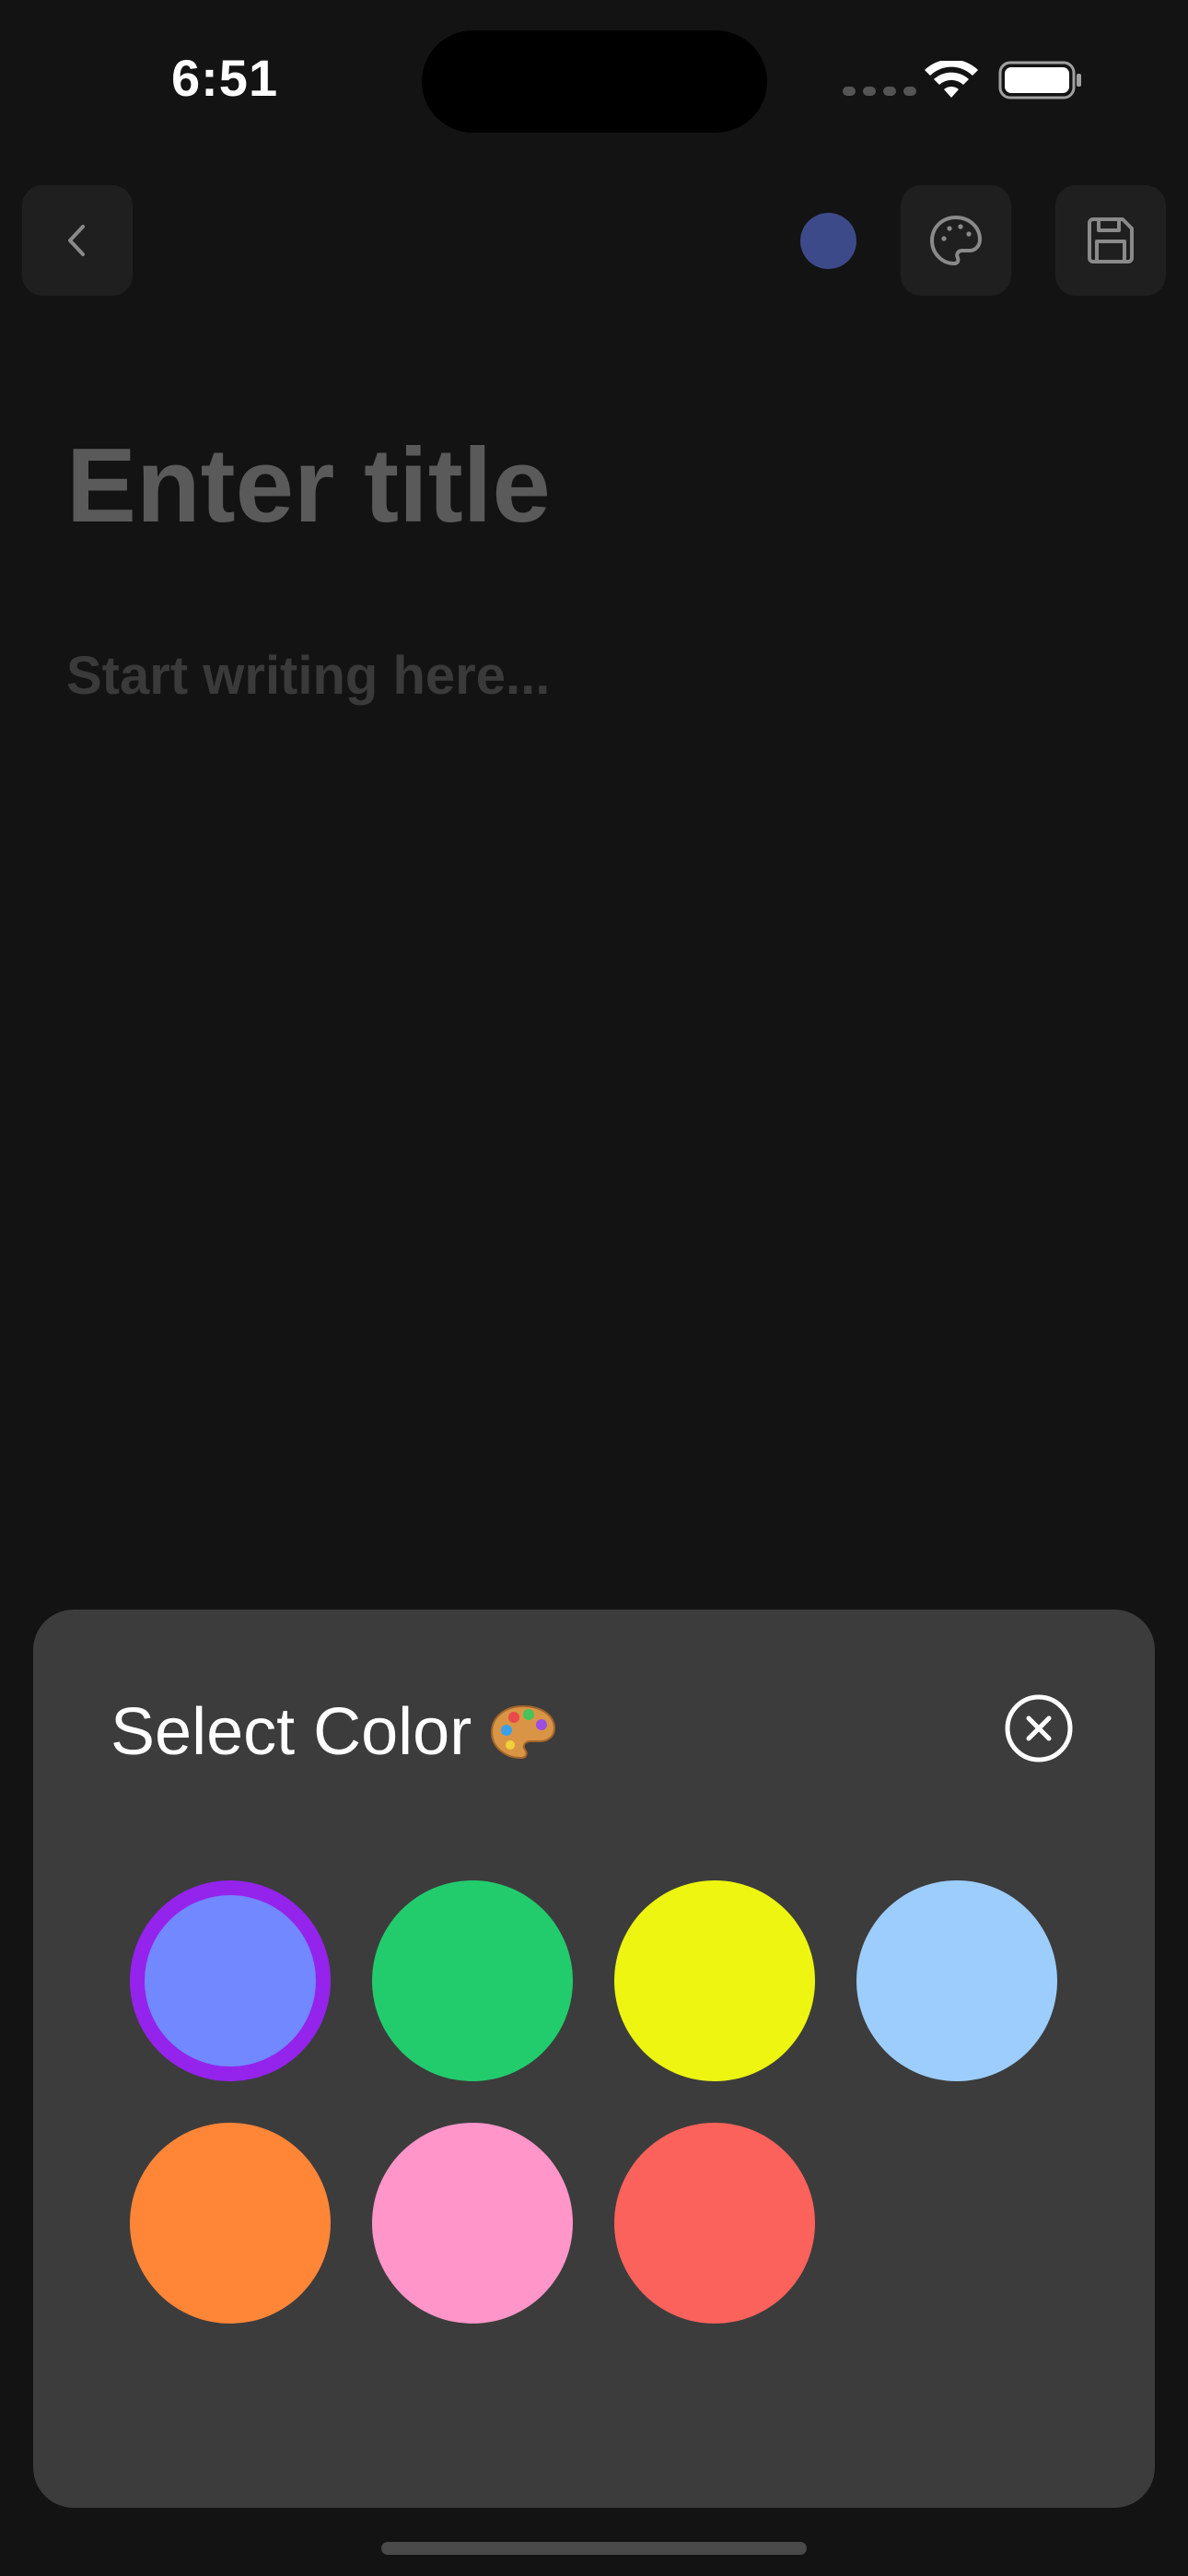  What do you see at coordinates (1039, 1728) in the screenshot?
I see `close-circle-icon` at bounding box center [1039, 1728].